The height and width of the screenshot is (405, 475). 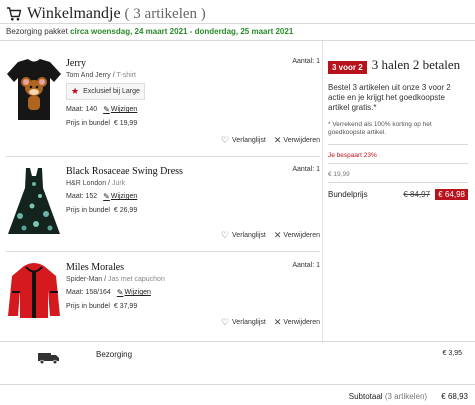 I want to click on product-category: Jurk, so click(x=118, y=183).